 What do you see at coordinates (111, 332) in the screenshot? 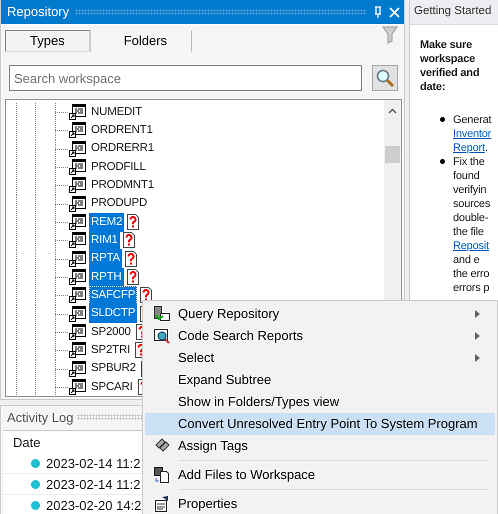
I see `tree-item: SP2000` at bounding box center [111, 332].